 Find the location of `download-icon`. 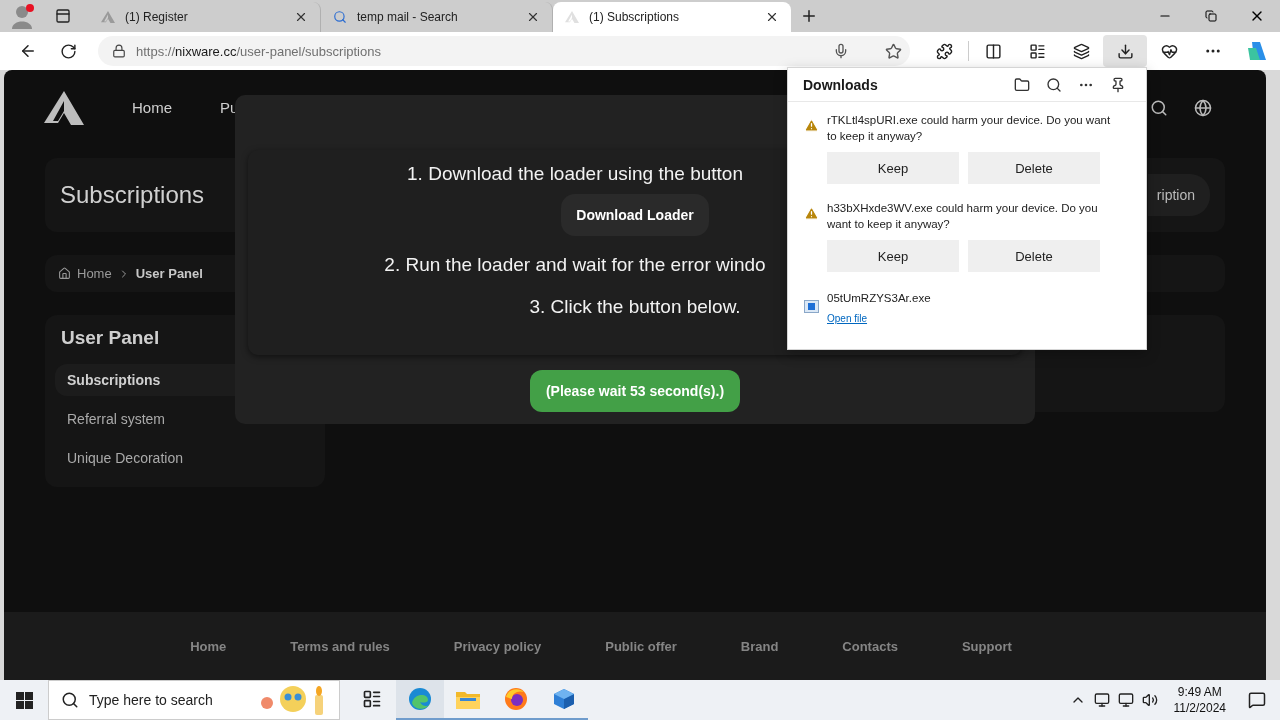

download-icon is located at coordinates (1125, 51).